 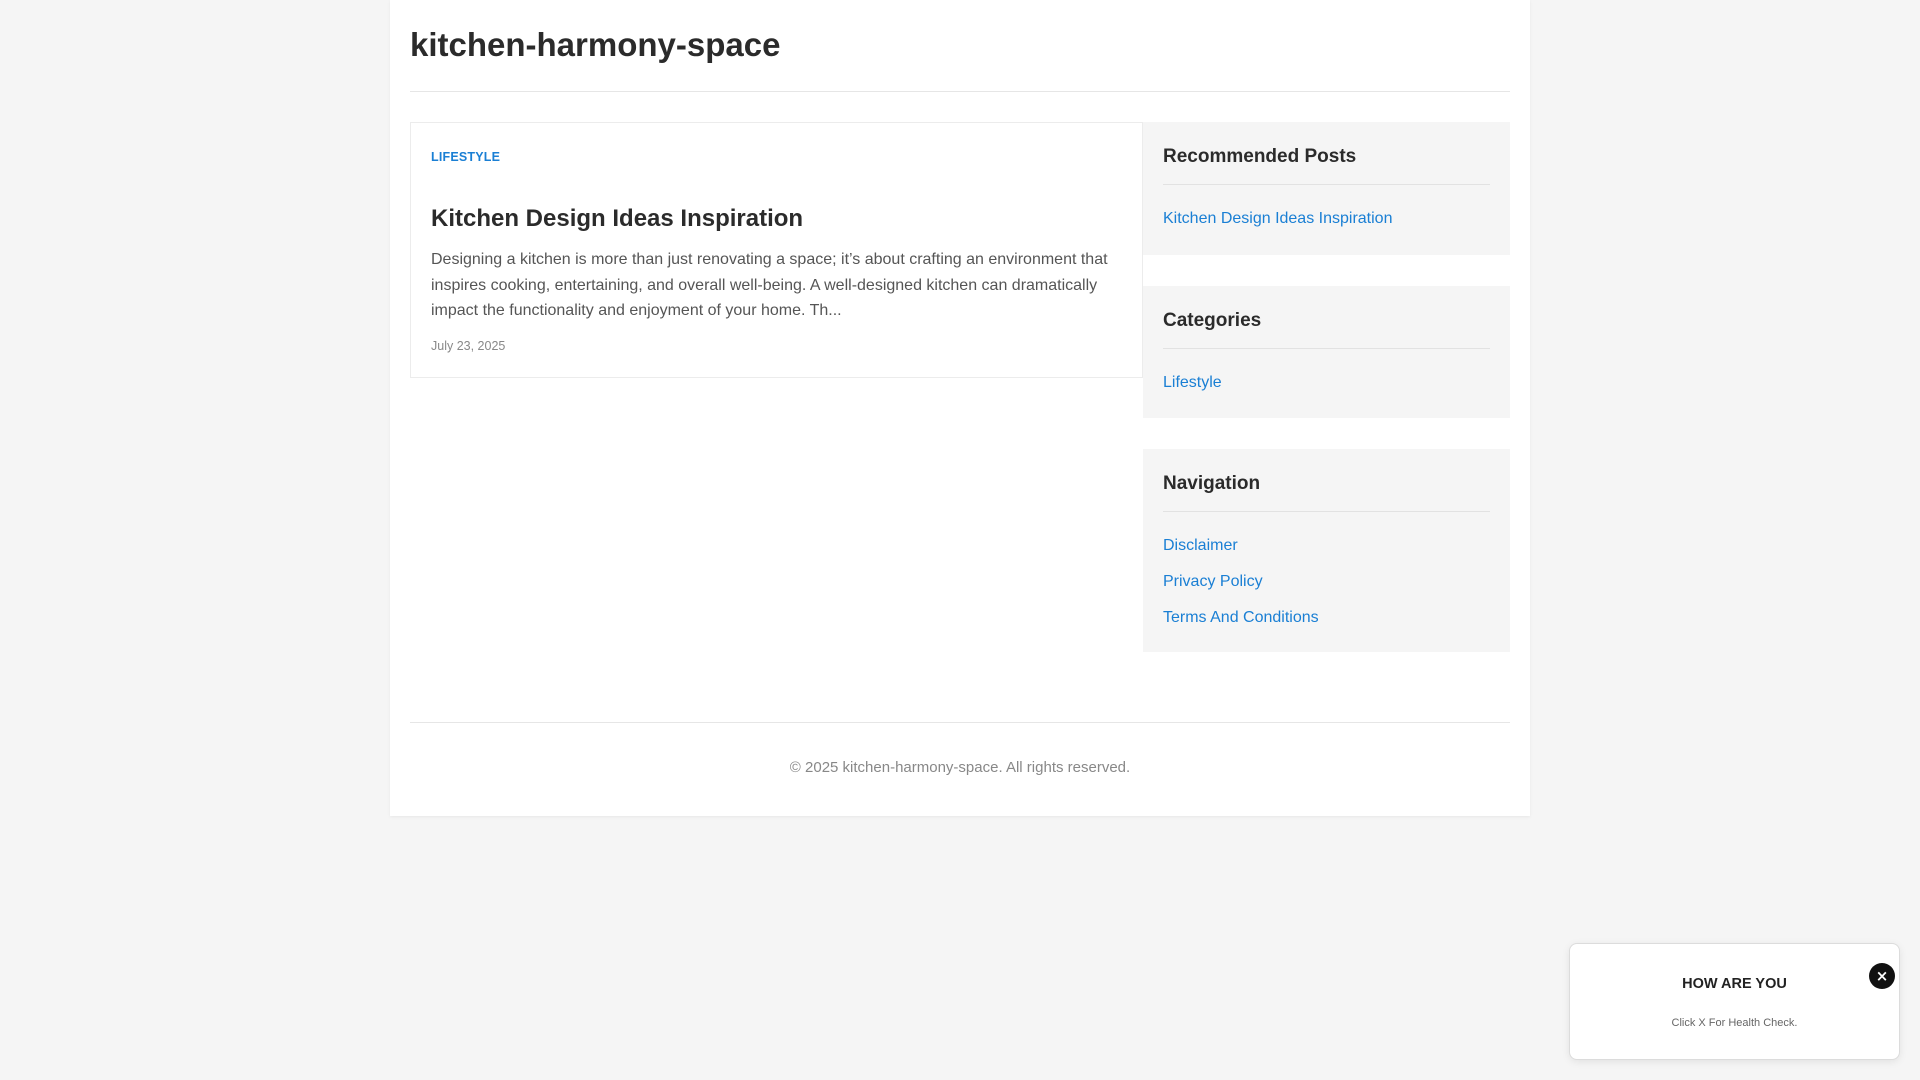 I want to click on nav-link-privacy-policy: Privacy Policy, so click(x=1213, y=581).